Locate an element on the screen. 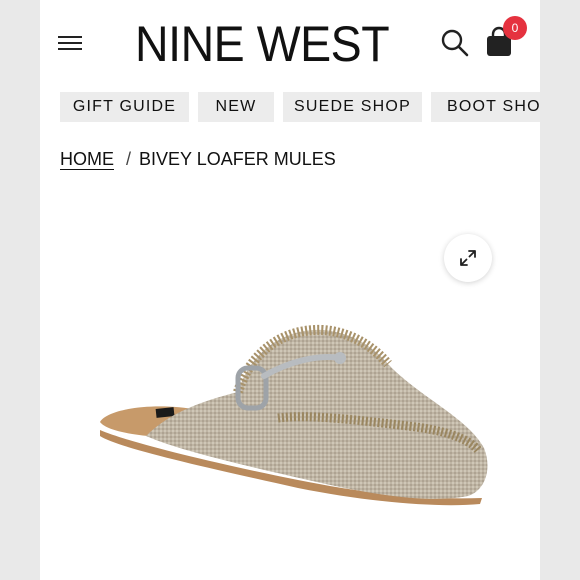 This screenshot has width=580, height=580. brand-logo: NINE WEST is located at coordinates (262, 44).